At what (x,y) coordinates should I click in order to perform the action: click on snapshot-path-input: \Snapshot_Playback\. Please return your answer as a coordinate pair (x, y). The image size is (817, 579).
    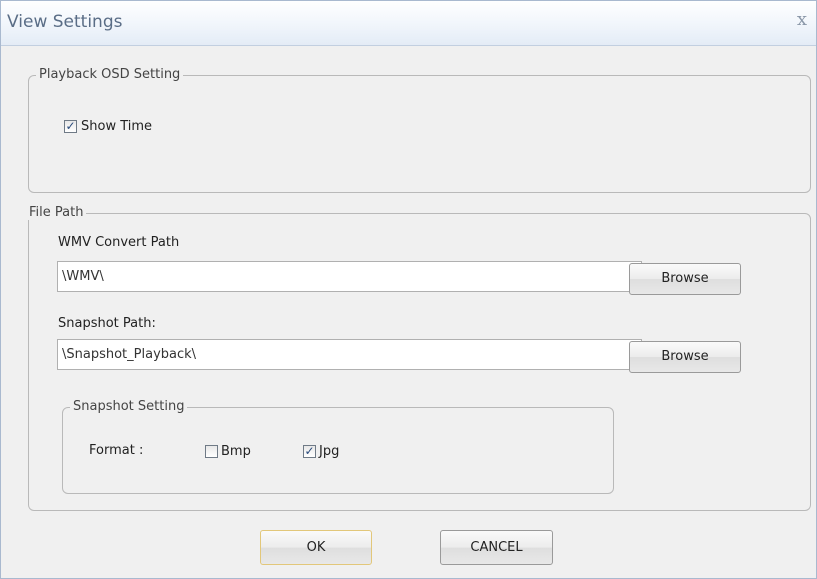
    Looking at the image, I should click on (349, 354).